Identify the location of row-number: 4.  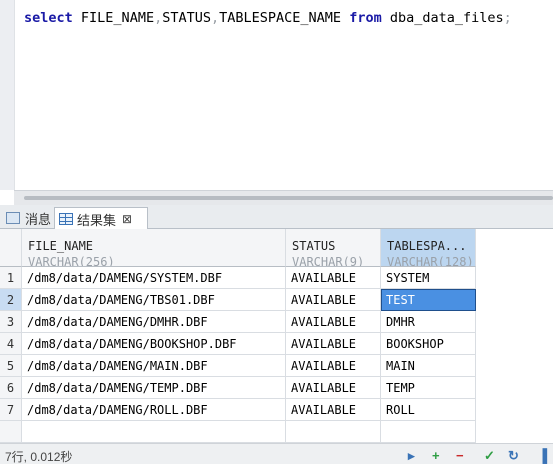
(11, 344).